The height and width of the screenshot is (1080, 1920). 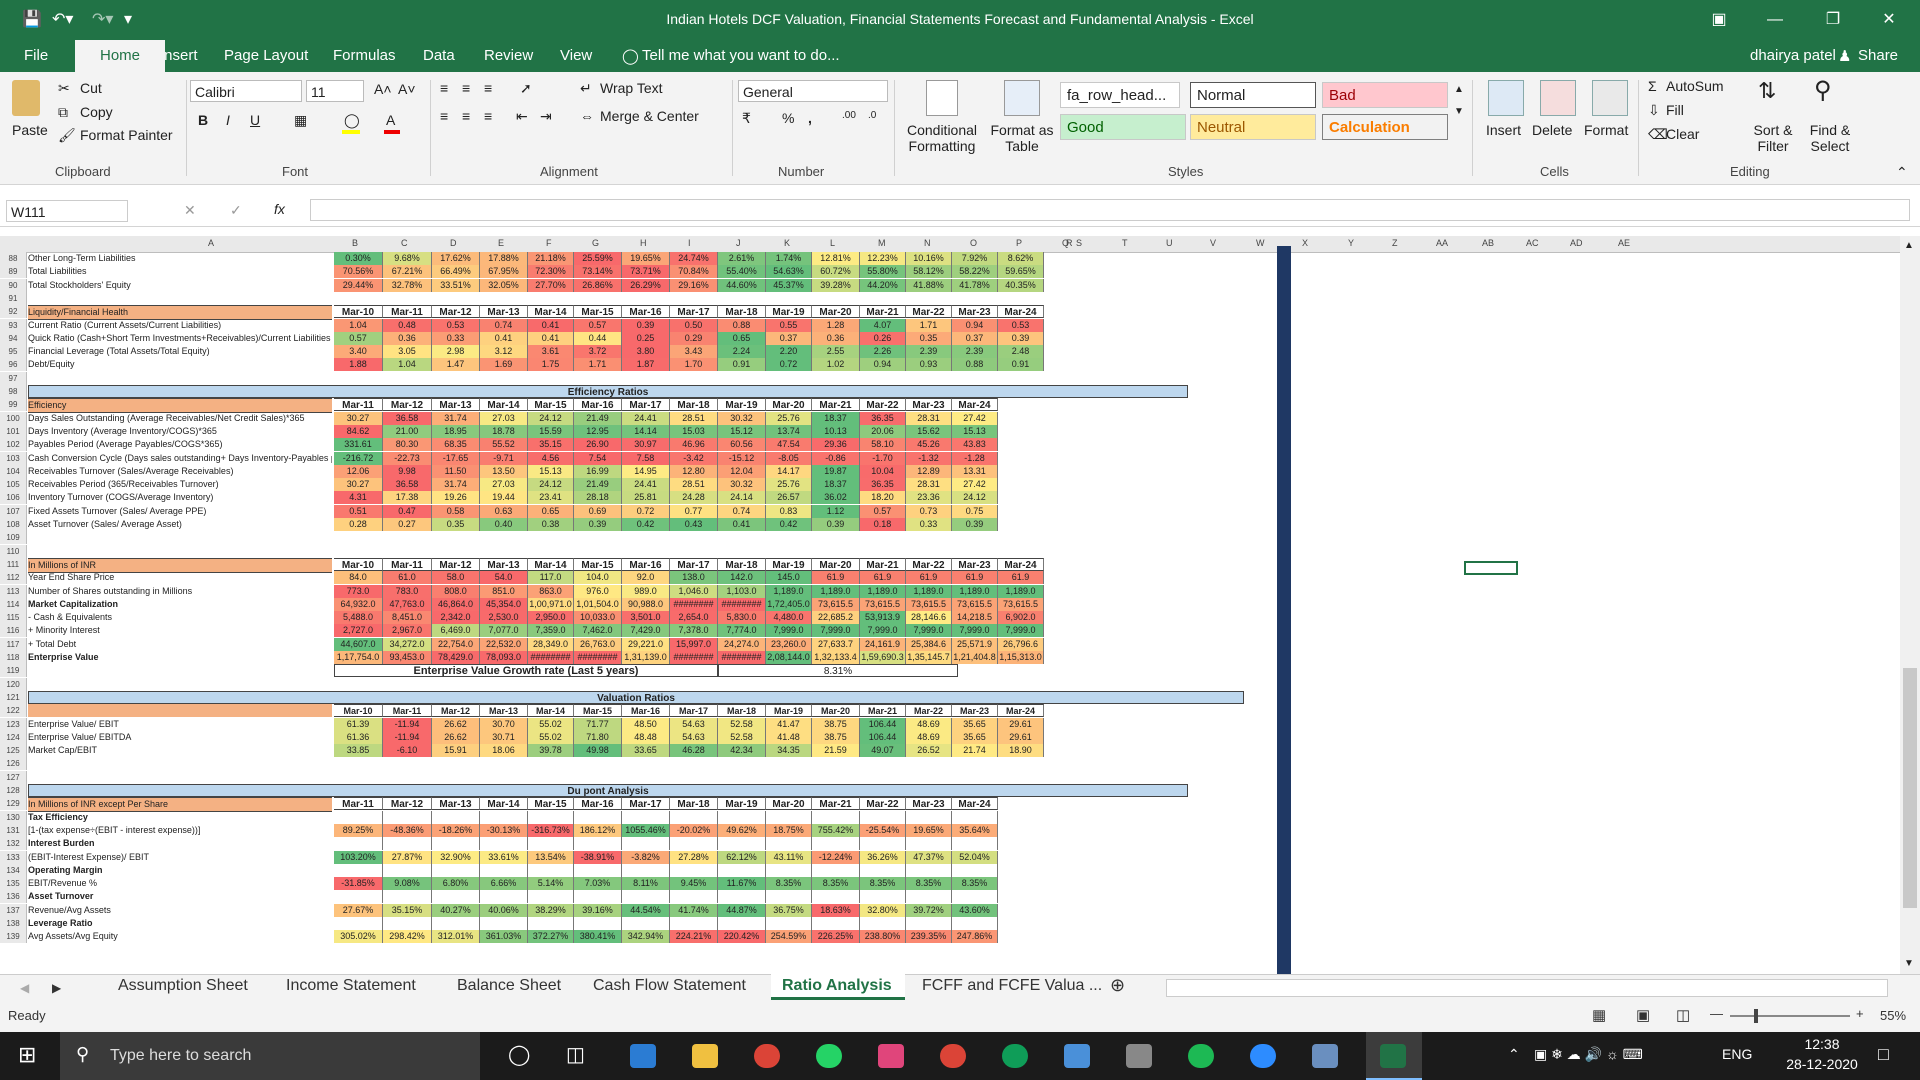 I want to click on cell: 4.07, so click(x=883, y=325).